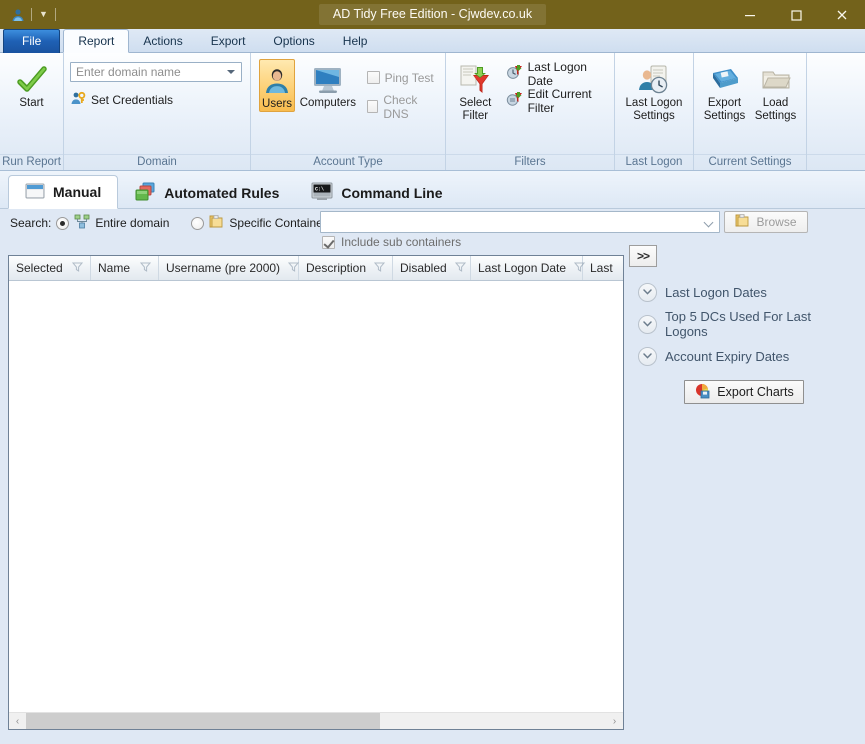  What do you see at coordinates (293, 41) in the screenshot?
I see `ribbon-tab-options: Options` at bounding box center [293, 41].